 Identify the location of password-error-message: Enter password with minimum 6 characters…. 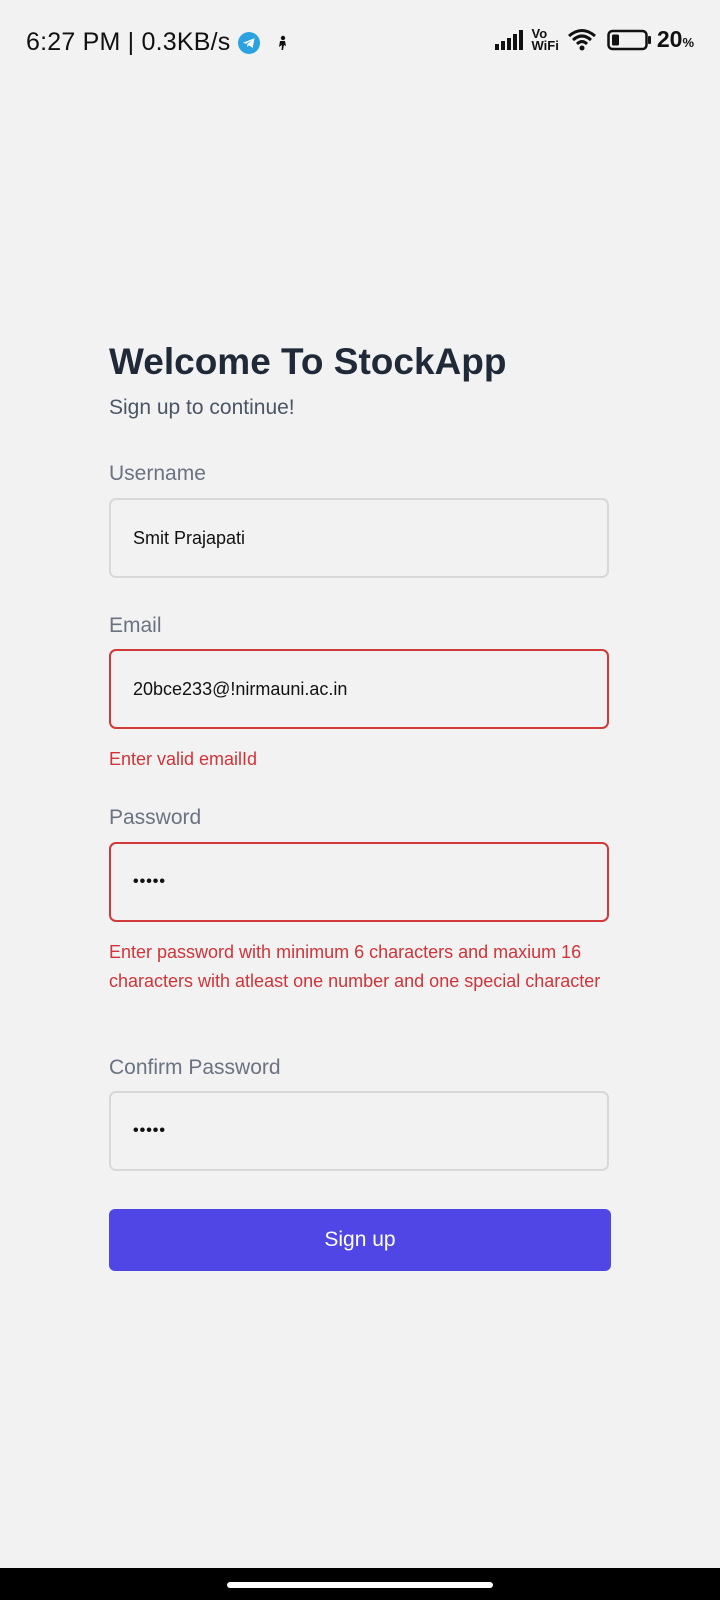
(355, 966).